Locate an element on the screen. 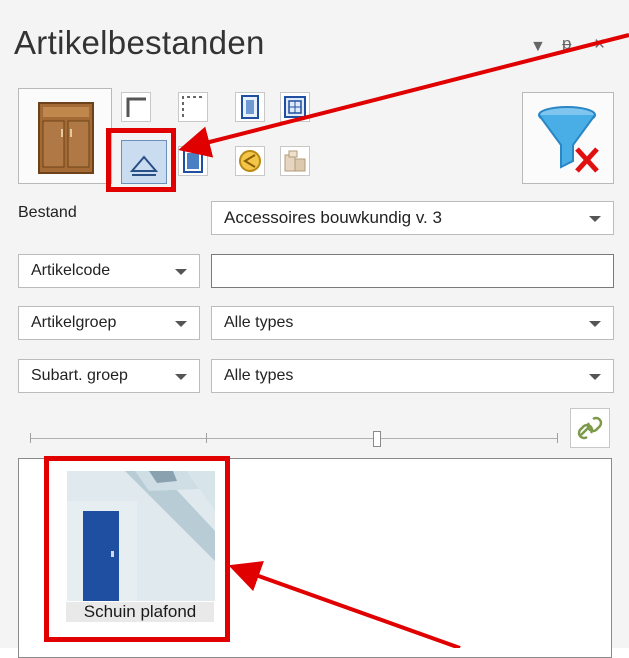  close-icon: × is located at coordinates (599, 45).